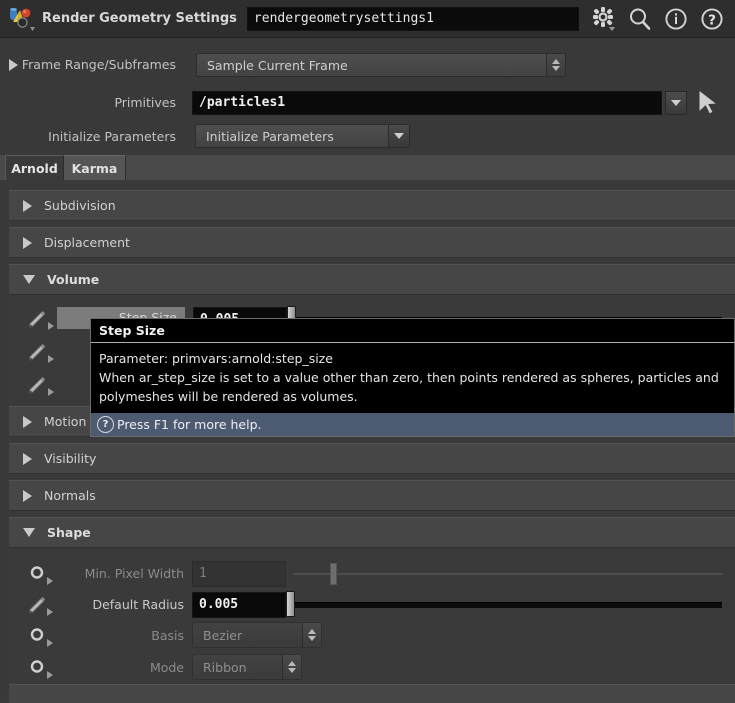 The height and width of the screenshot is (703, 735). What do you see at coordinates (333, 574) in the screenshot?
I see `min-pixel-width-slider-handle` at bounding box center [333, 574].